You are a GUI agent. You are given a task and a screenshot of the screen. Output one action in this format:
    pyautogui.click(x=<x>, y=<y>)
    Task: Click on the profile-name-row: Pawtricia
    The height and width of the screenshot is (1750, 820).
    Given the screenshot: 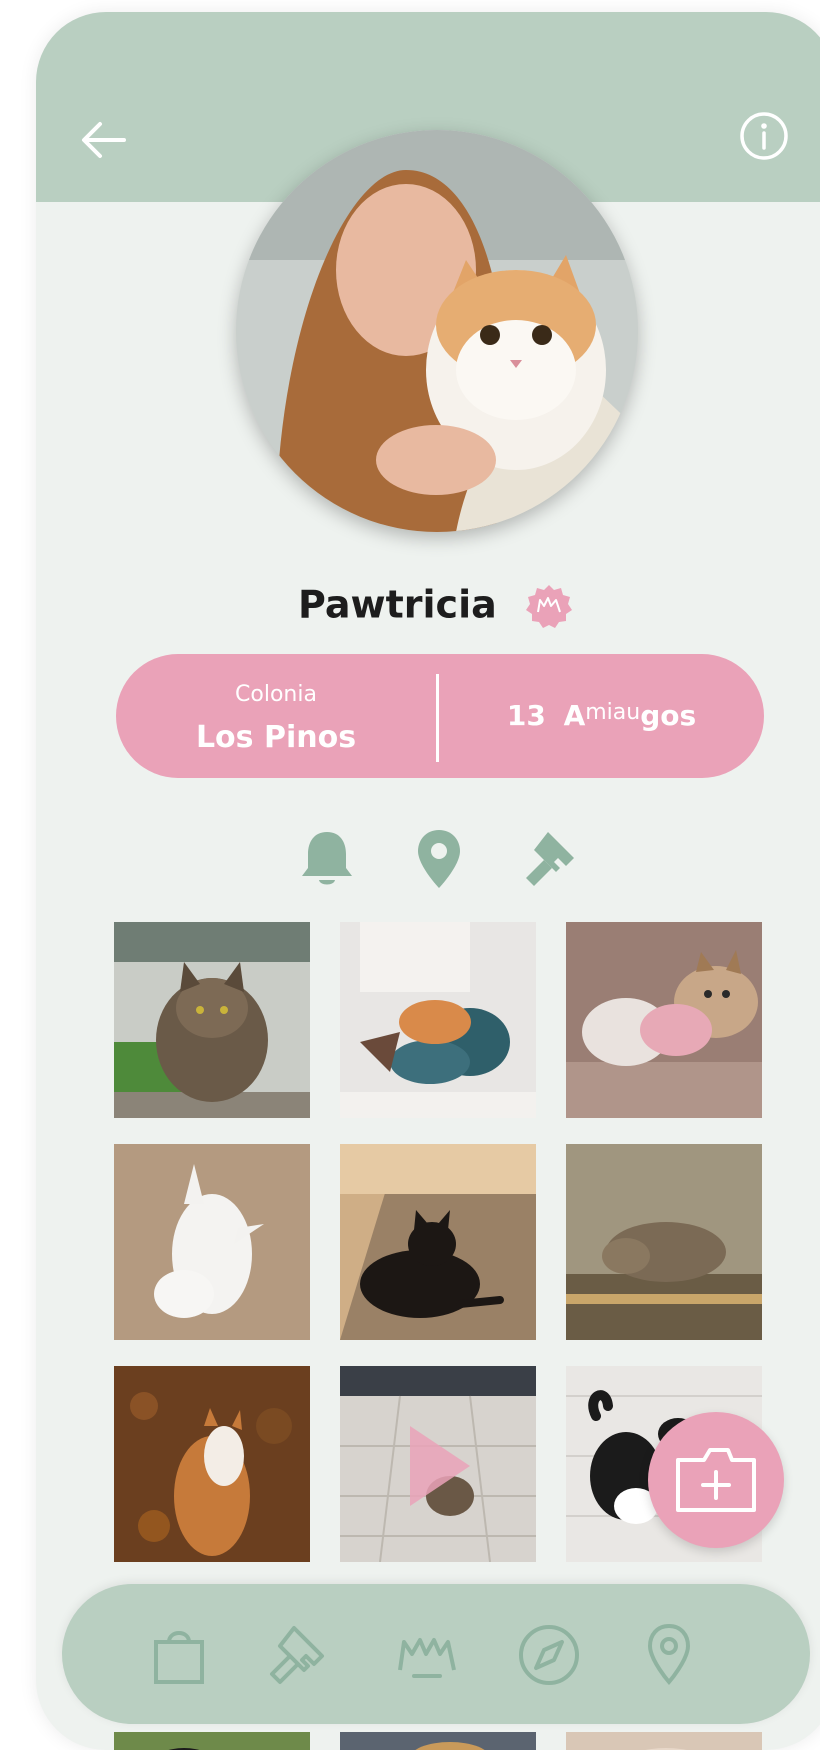 What is the action you would take?
    pyautogui.click(x=428, y=607)
    